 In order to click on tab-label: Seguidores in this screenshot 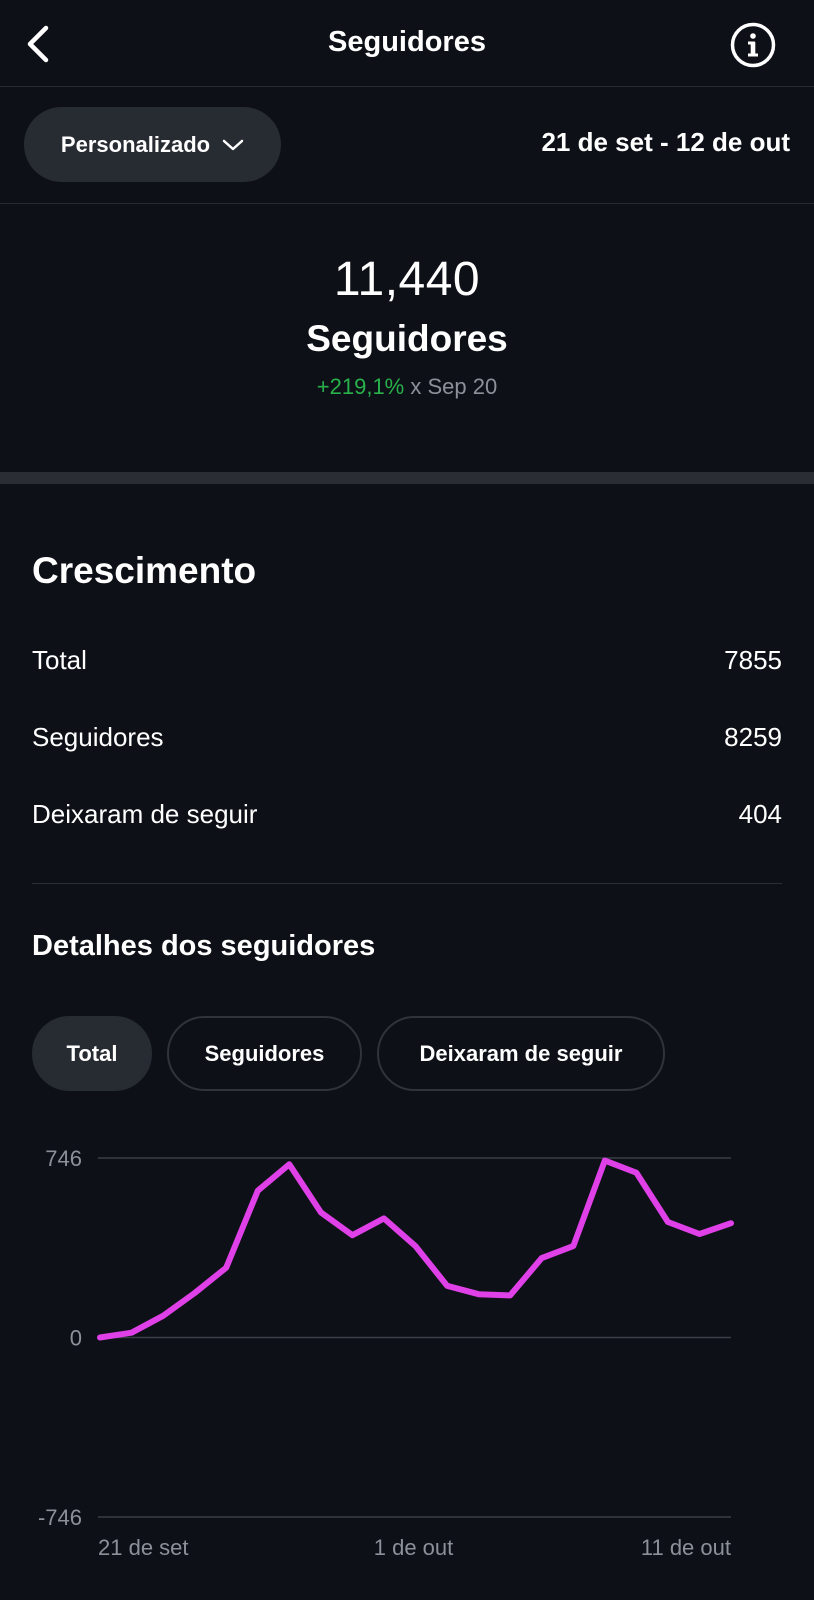, I will do `click(264, 1053)`.